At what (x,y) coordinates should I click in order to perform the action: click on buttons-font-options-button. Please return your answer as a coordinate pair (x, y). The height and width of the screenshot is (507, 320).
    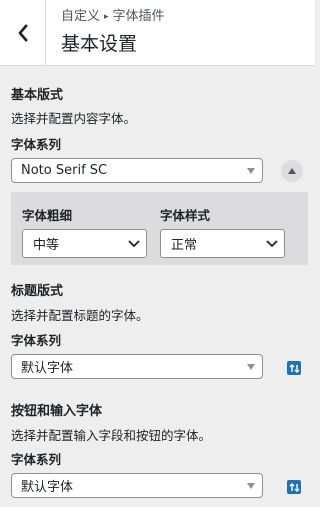
    Looking at the image, I should click on (294, 487).